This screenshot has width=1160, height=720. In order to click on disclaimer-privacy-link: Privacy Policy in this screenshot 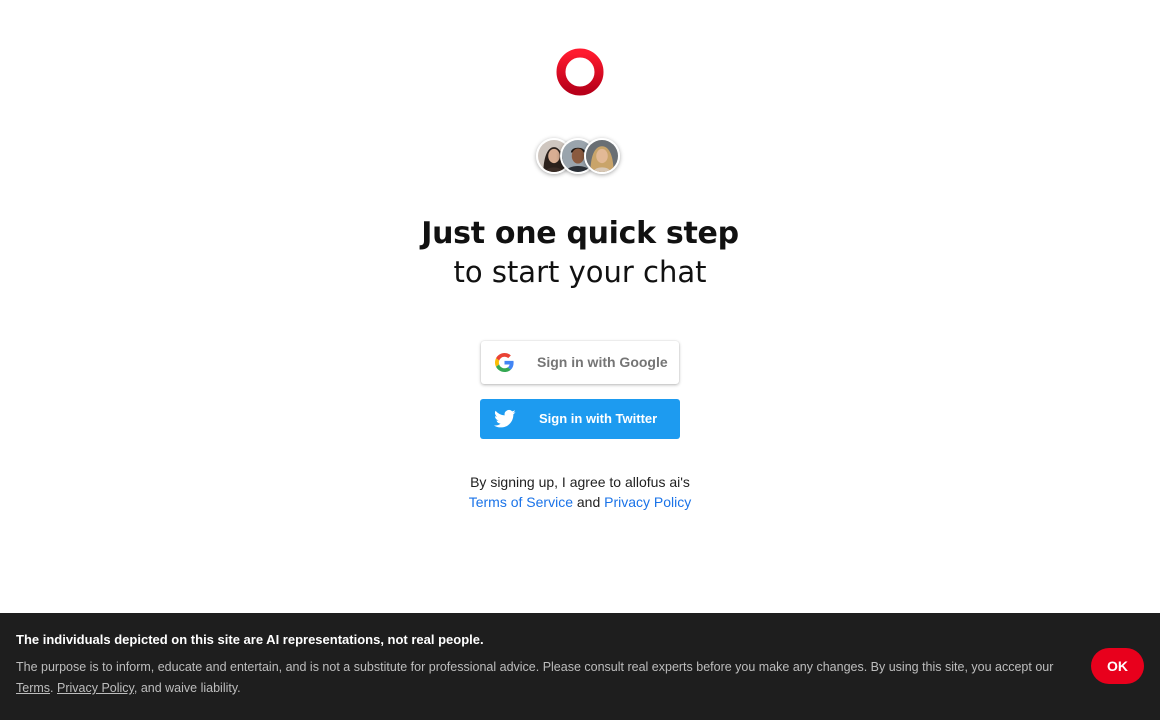, I will do `click(95, 688)`.